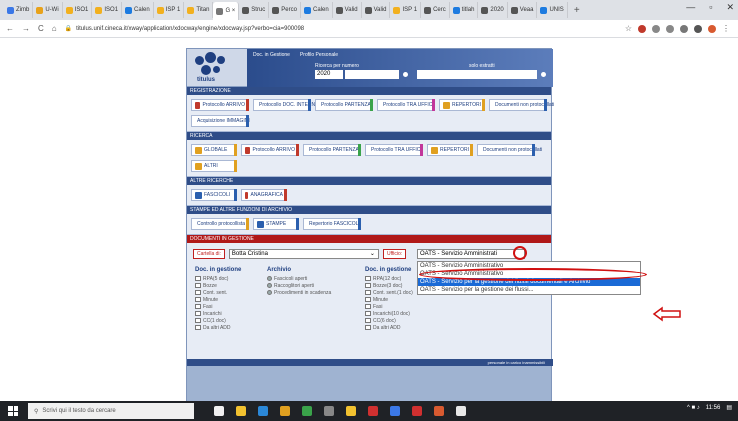 The image size is (738, 421). Describe the element at coordinates (226, 11) in the screenshot. I see `browser-tab: G ×` at that location.